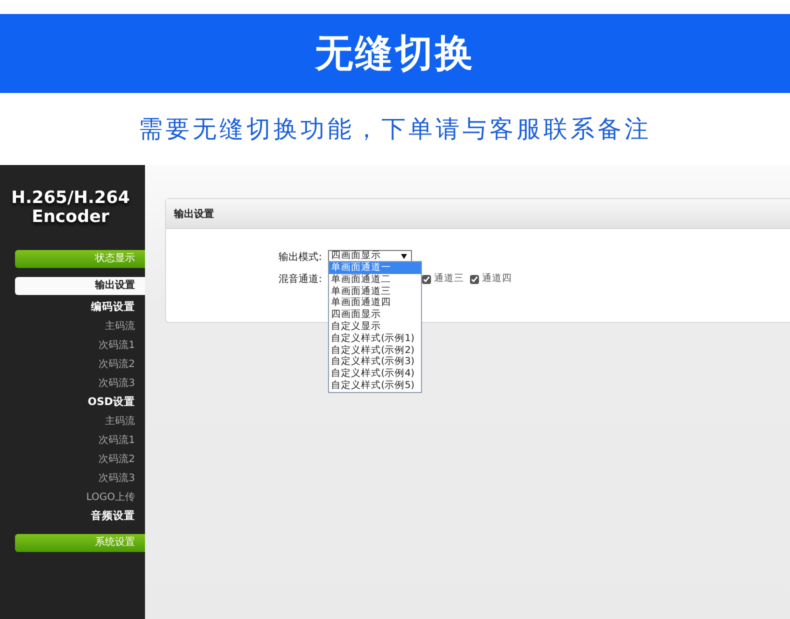 The image size is (790, 619). Describe the element at coordinates (375, 280) in the screenshot. I see `dropdown-option: 单画面通道二` at that location.